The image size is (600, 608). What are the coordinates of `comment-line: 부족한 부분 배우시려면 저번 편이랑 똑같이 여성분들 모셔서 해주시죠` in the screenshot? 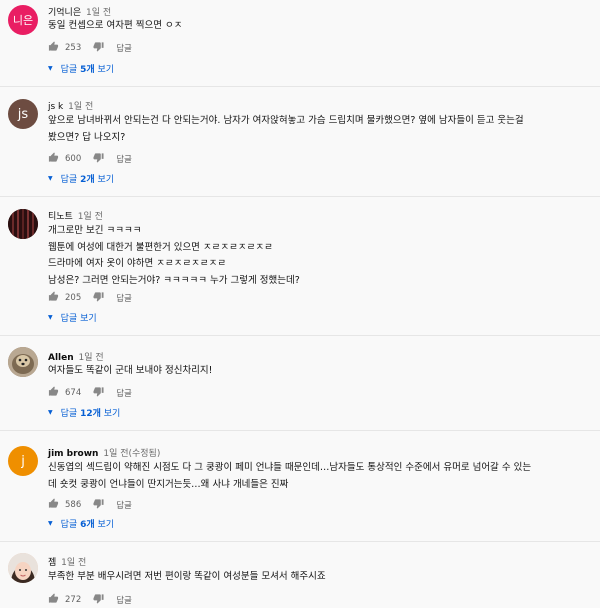 It's located at (187, 576).